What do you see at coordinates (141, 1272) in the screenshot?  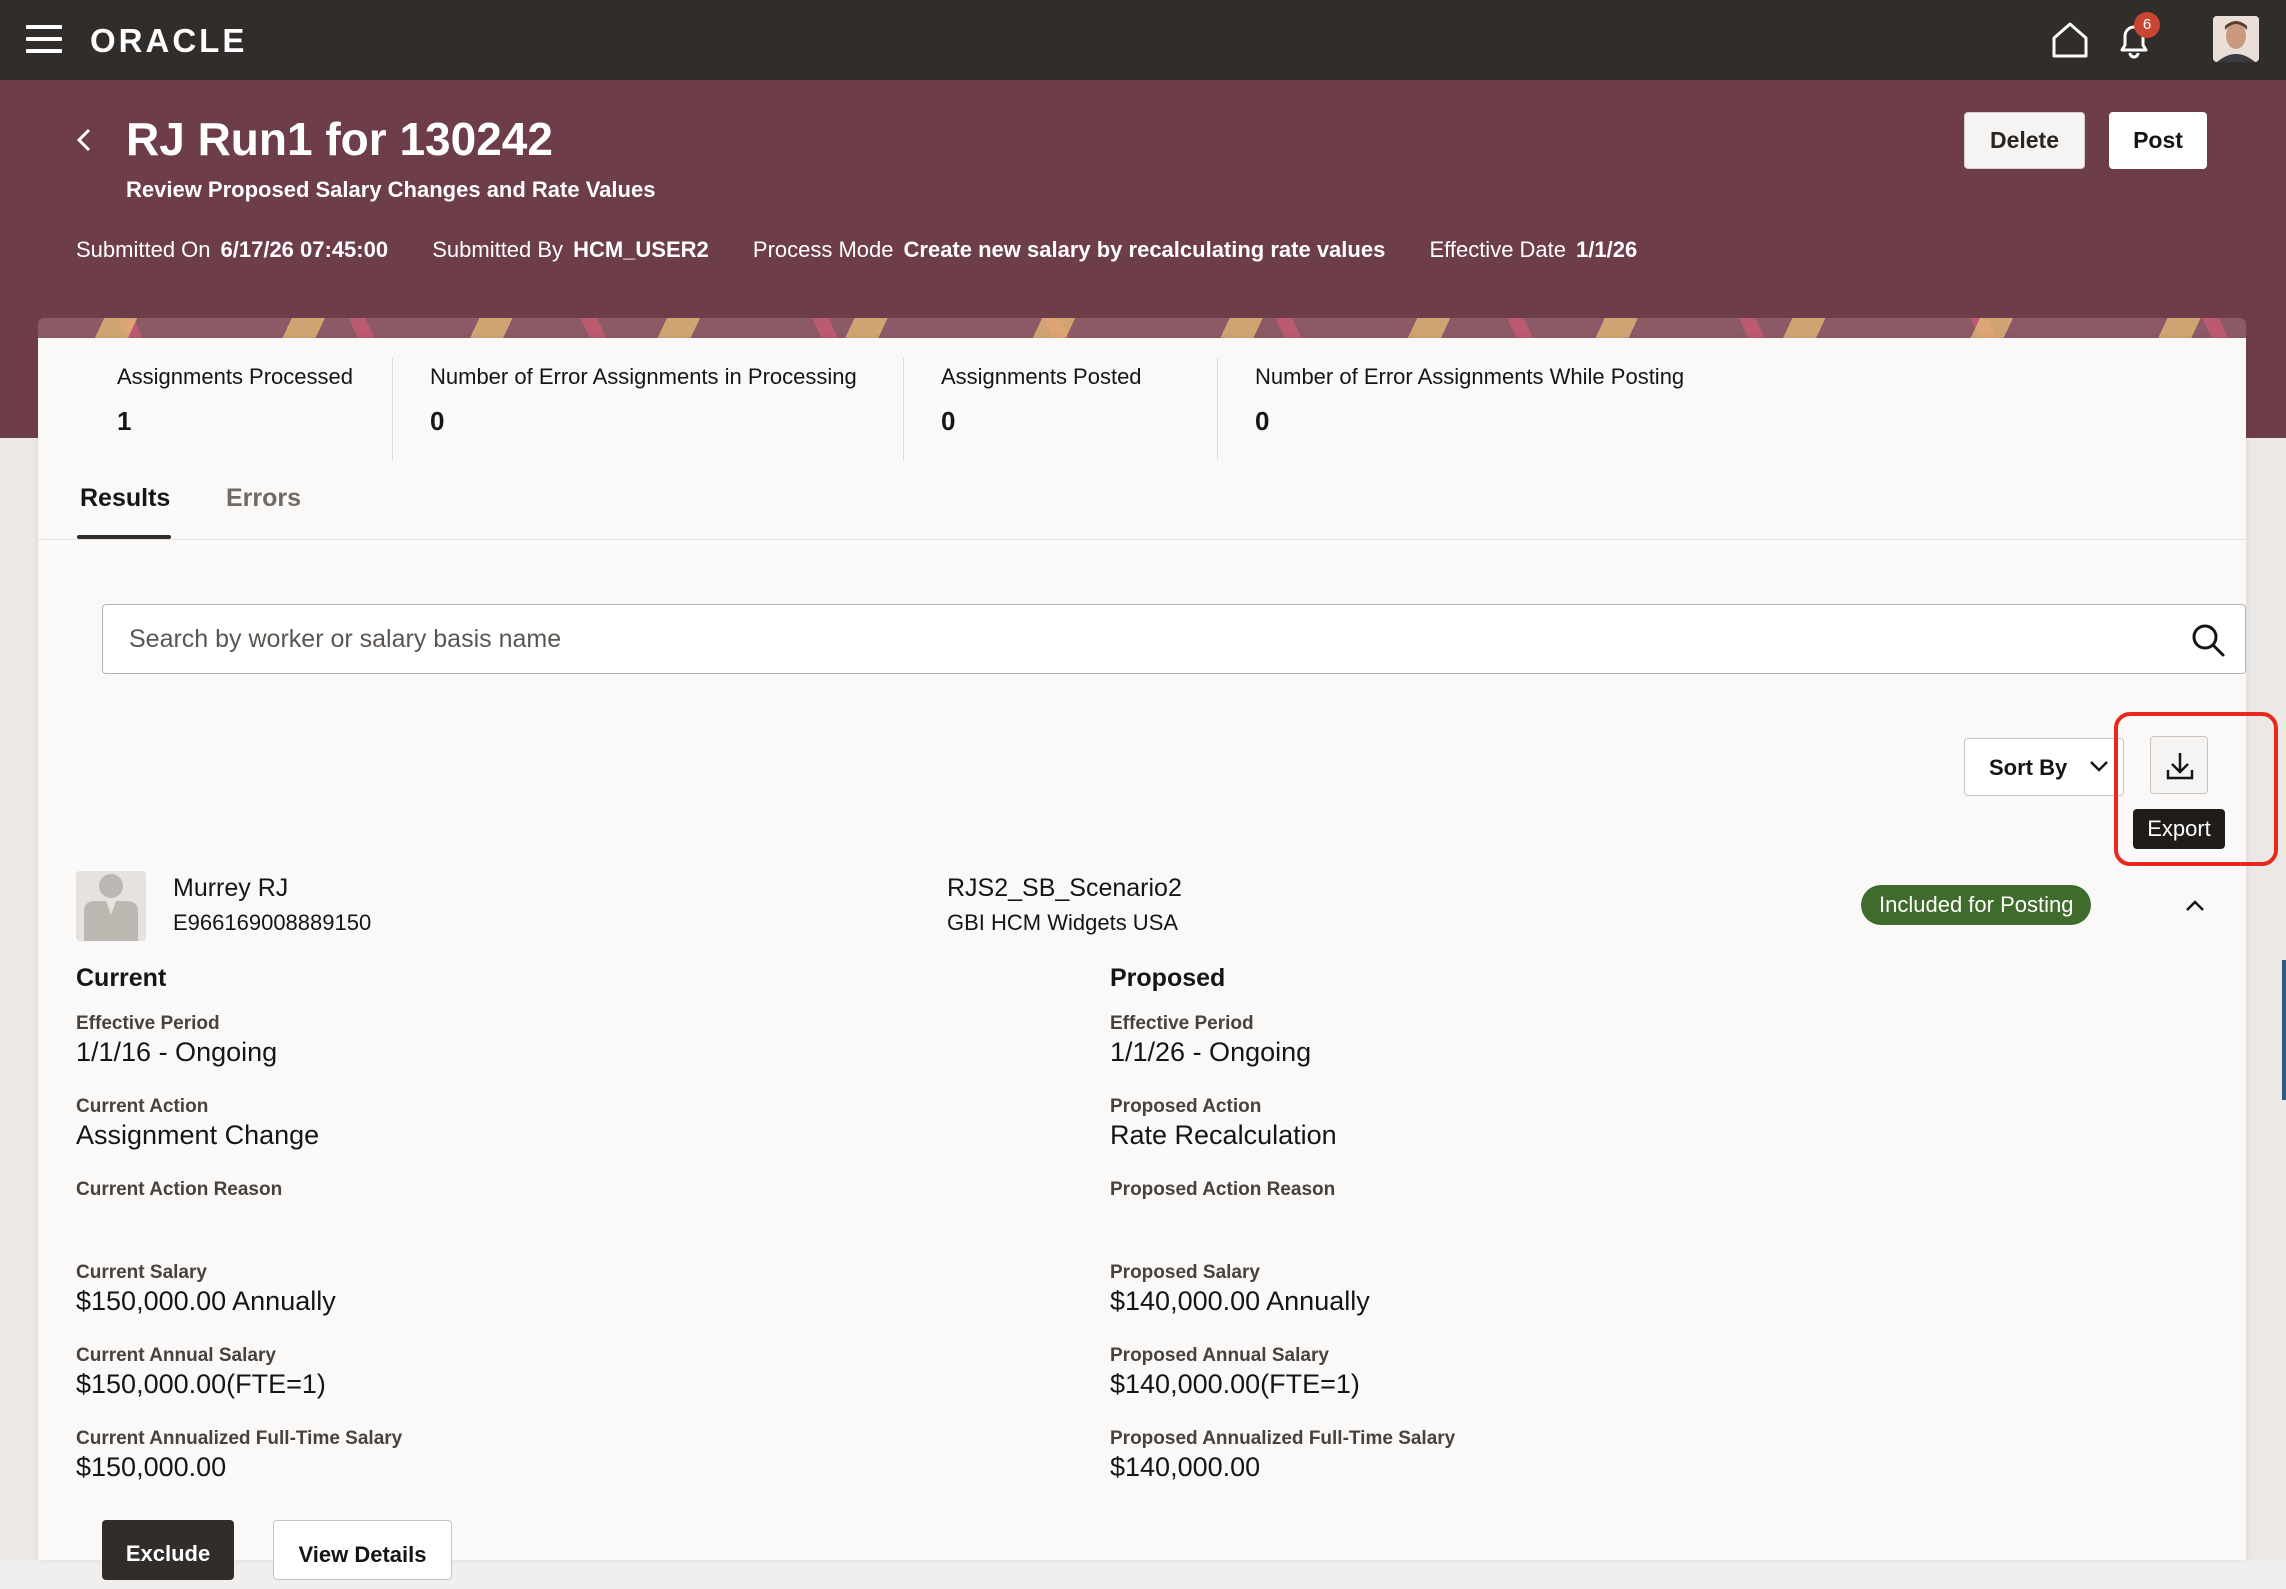 I see `field-label: Current Salary` at bounding box center [141, 1272].